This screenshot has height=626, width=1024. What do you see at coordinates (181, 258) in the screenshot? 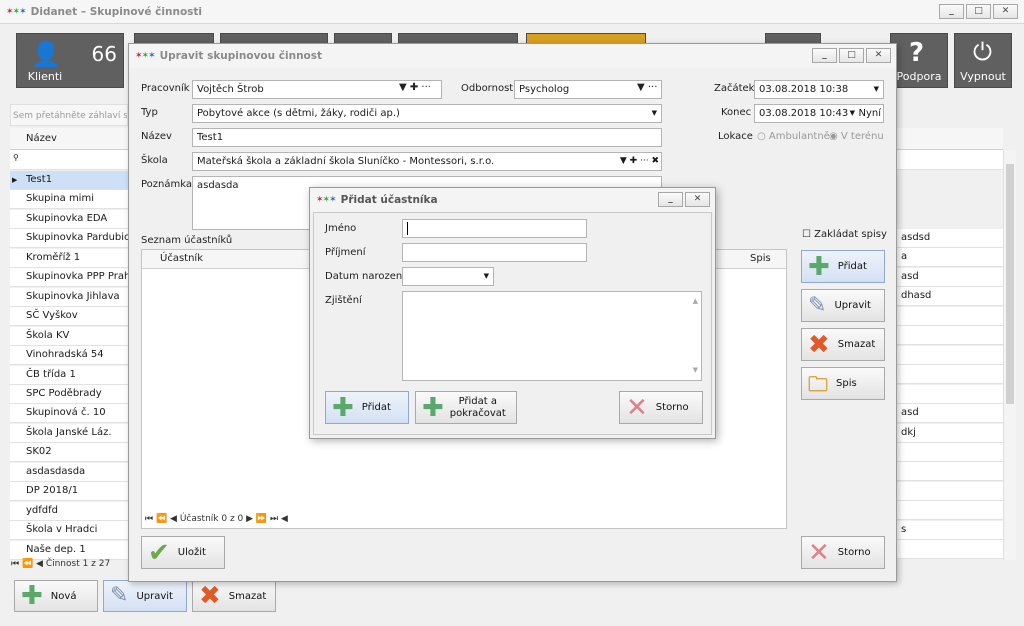
I see `col-ucastnik: Účastník` at bounding box center [181, 258].